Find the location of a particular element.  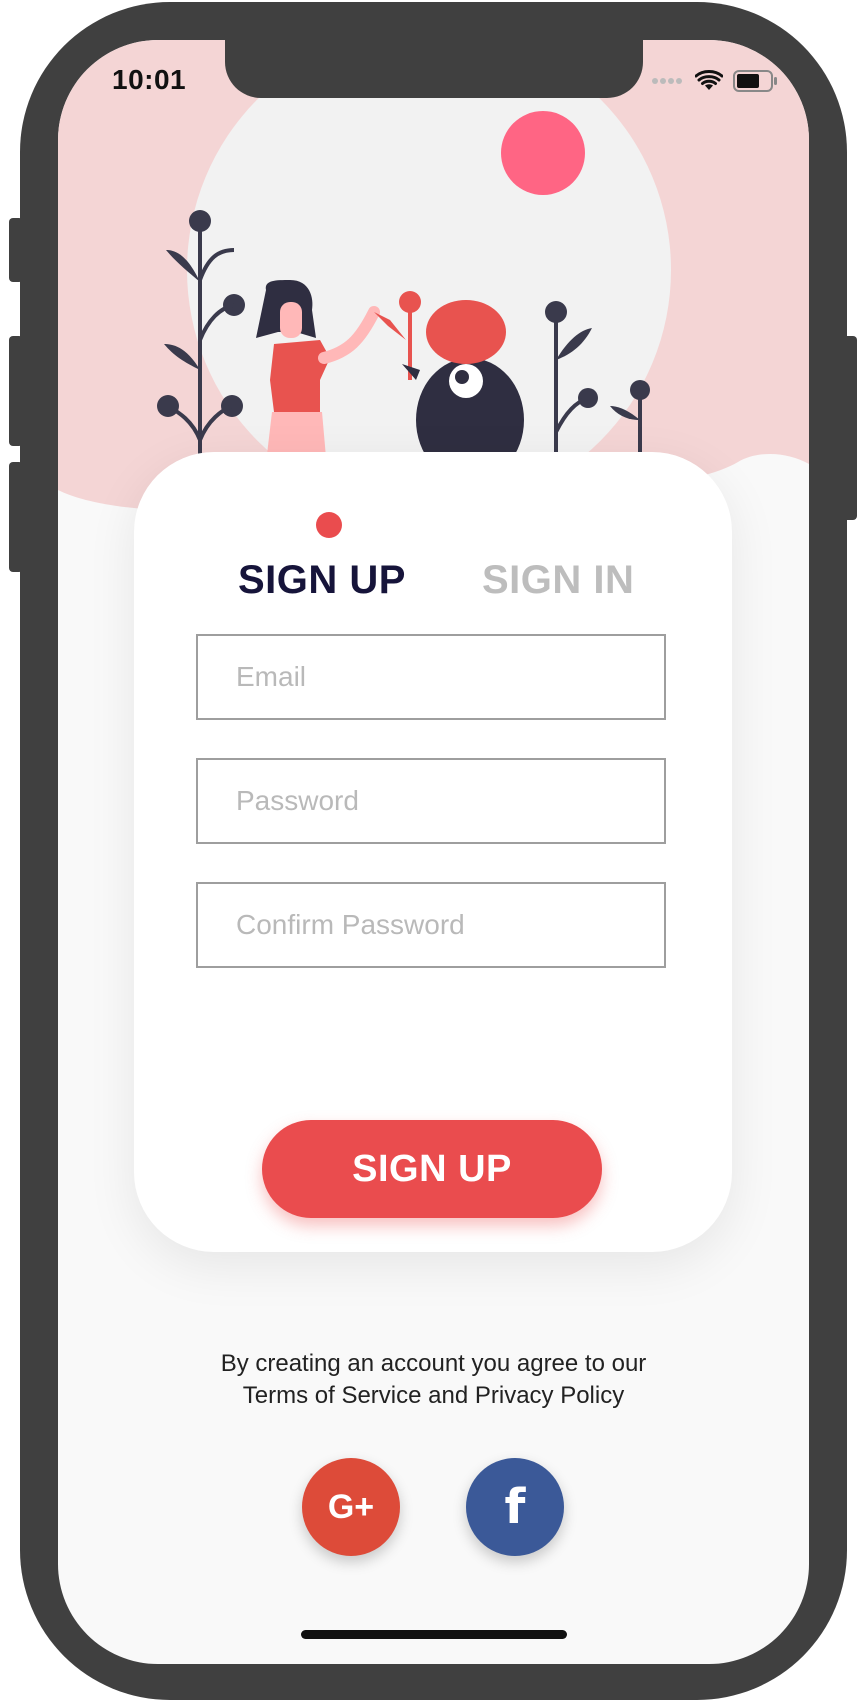

password-field-box is located at coordinates (431, 801).